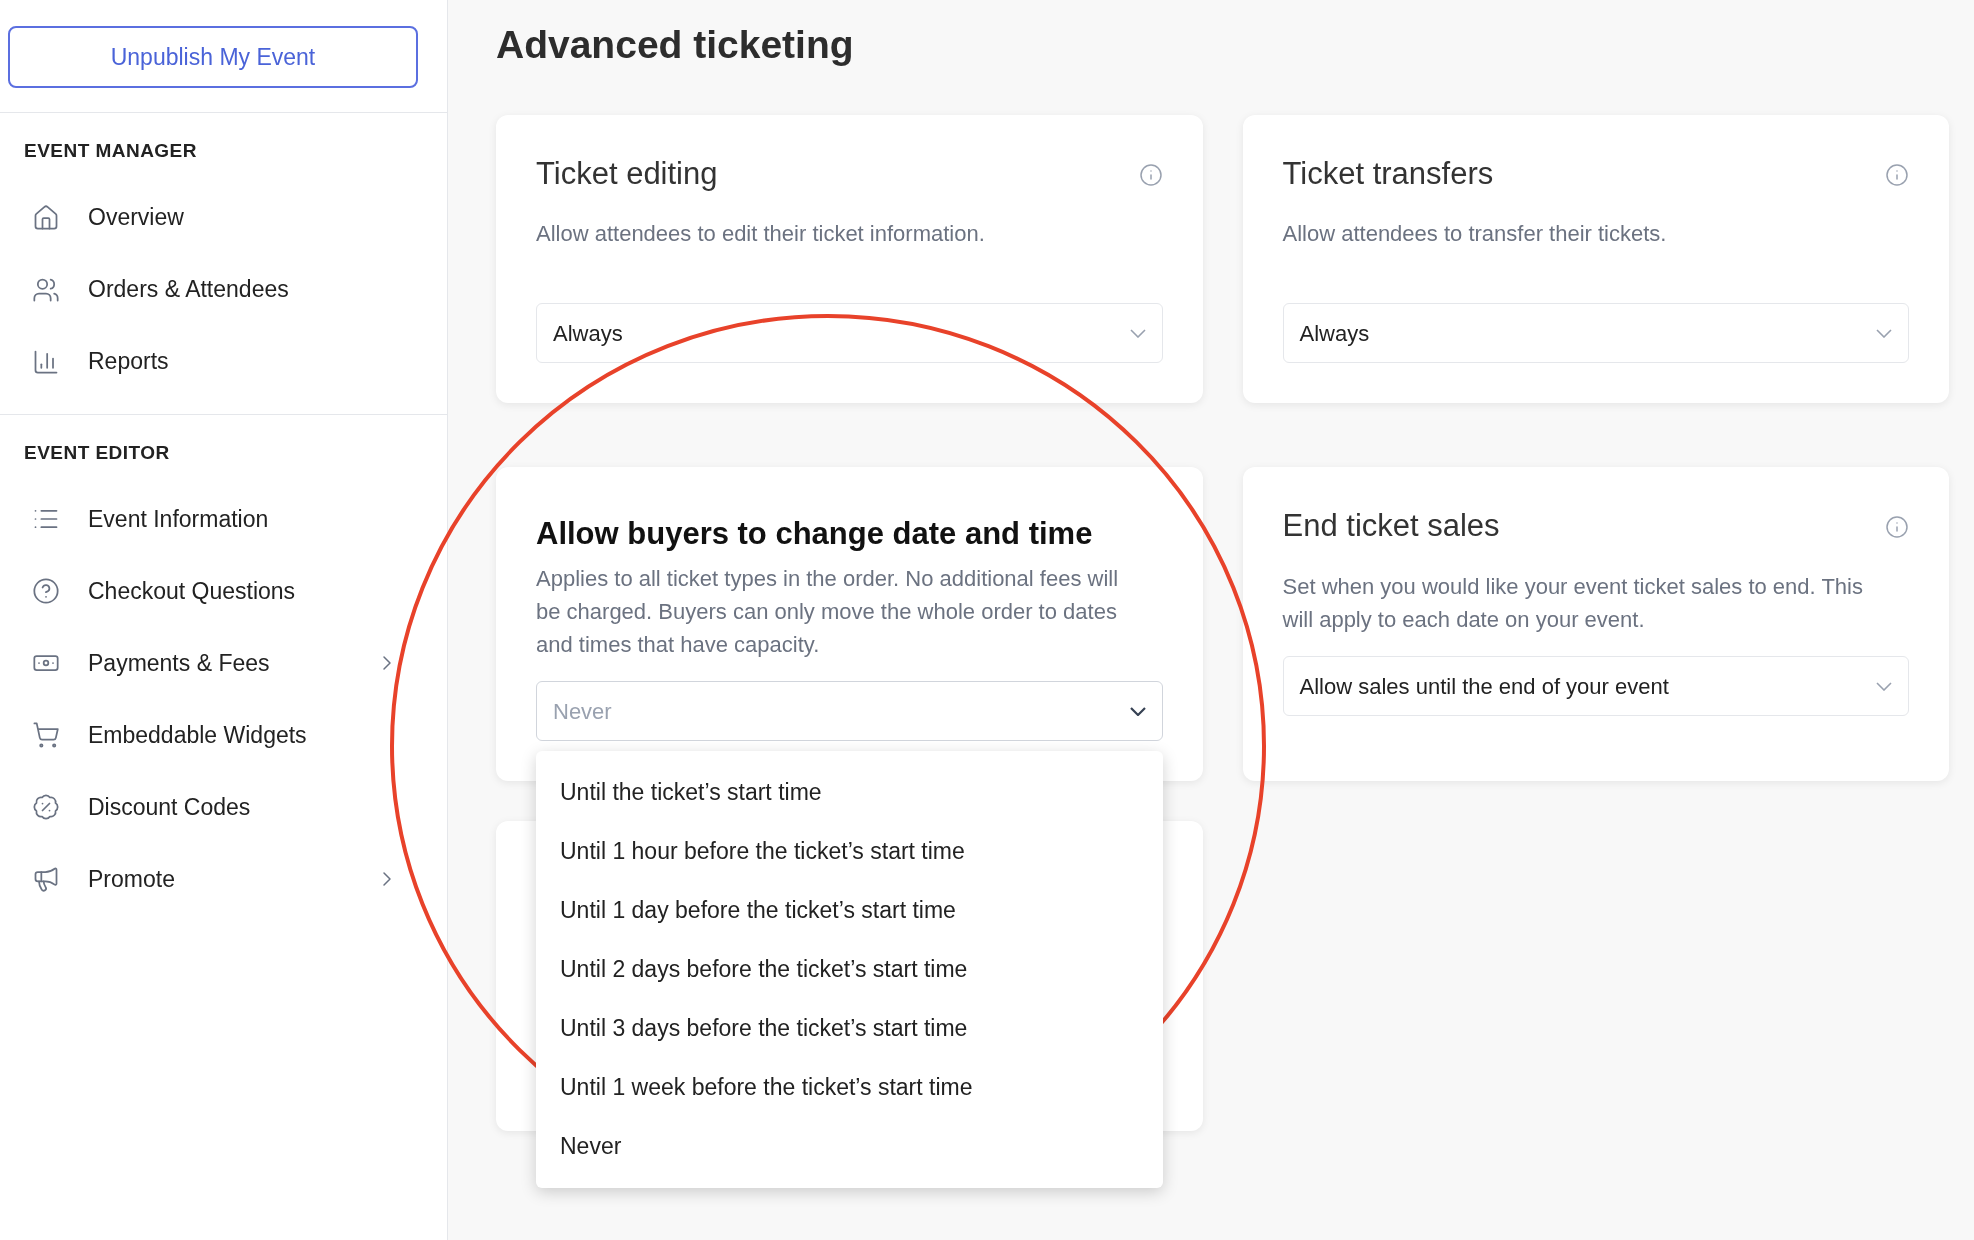 The height and width of the screenshot is (1240, 1974). What do you see at coordinates (223, 663) in the screenshot?
I see `nav-item: Payments & Fees` at bounding box center [223, 663].